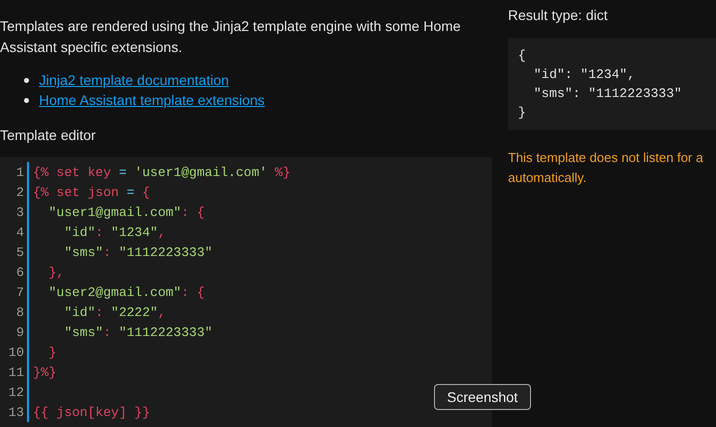  Describe the element at coordinates (20, 312) in the screenshot. I see `line-number: 8` at that location.